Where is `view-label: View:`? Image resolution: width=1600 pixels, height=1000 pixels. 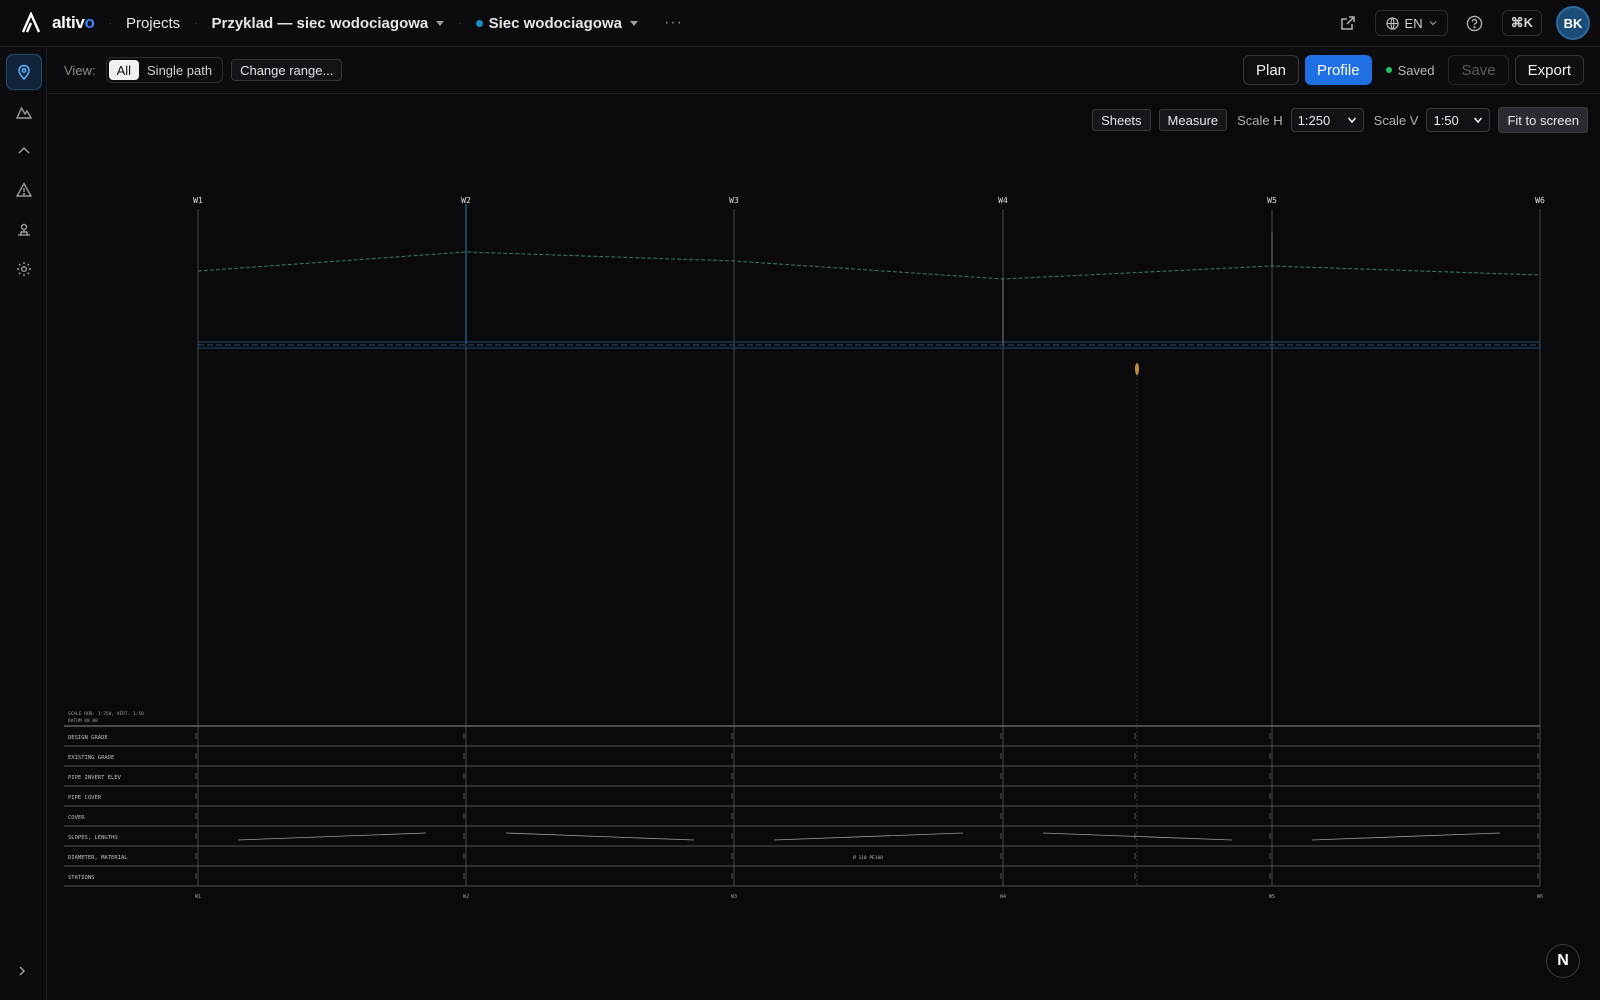 view-label: View: is located at coordinates (80, 70).